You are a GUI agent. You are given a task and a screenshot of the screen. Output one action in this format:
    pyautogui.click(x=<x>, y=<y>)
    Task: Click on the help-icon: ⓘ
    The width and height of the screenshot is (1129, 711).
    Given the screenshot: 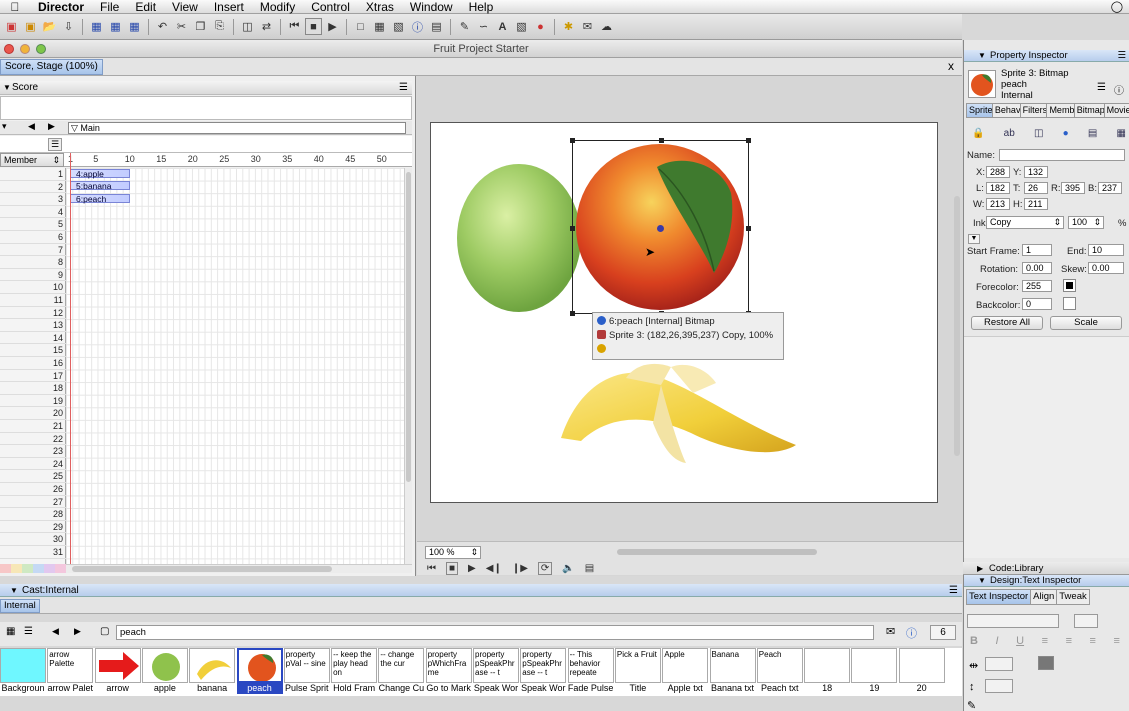 What is the action you would take?
    pyautogui.click(x=1119, y=89)
    